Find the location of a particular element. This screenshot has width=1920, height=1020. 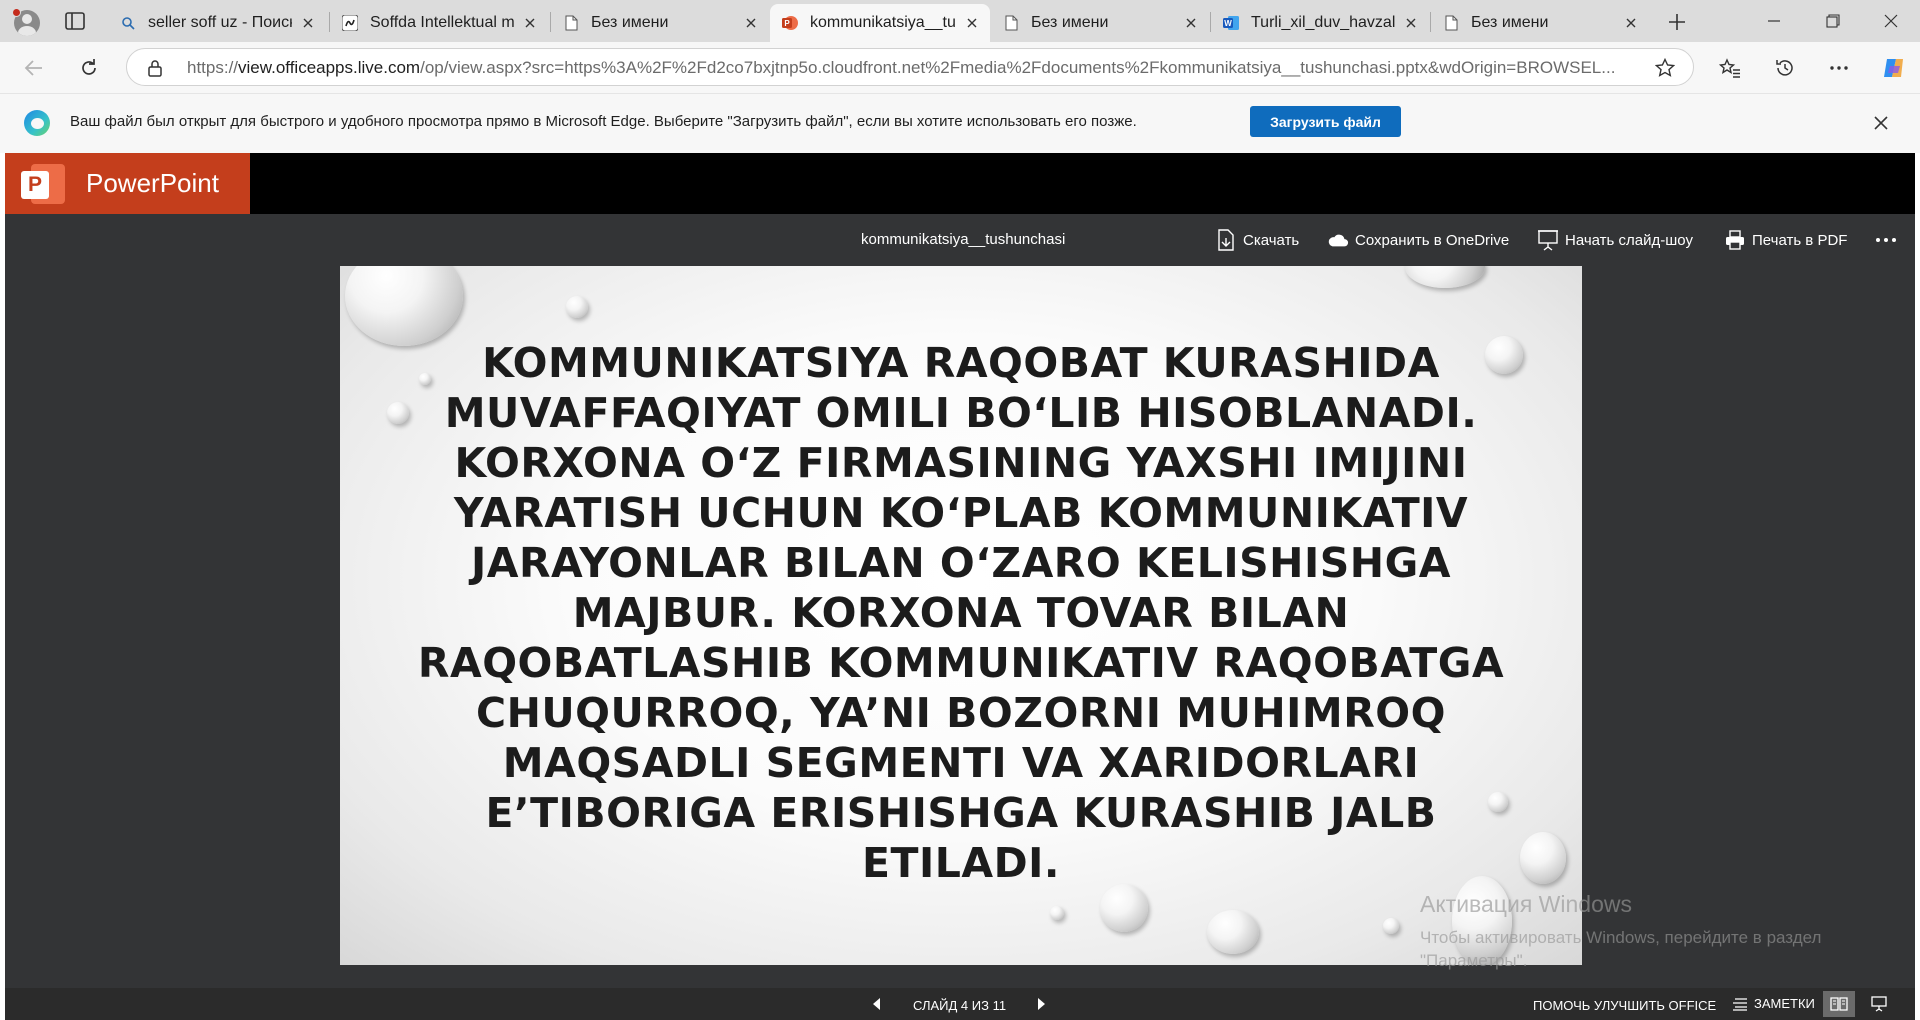

tab-turli-xil: W Turli_xil_duv_havzalari is located at coordinates (1320, 23).